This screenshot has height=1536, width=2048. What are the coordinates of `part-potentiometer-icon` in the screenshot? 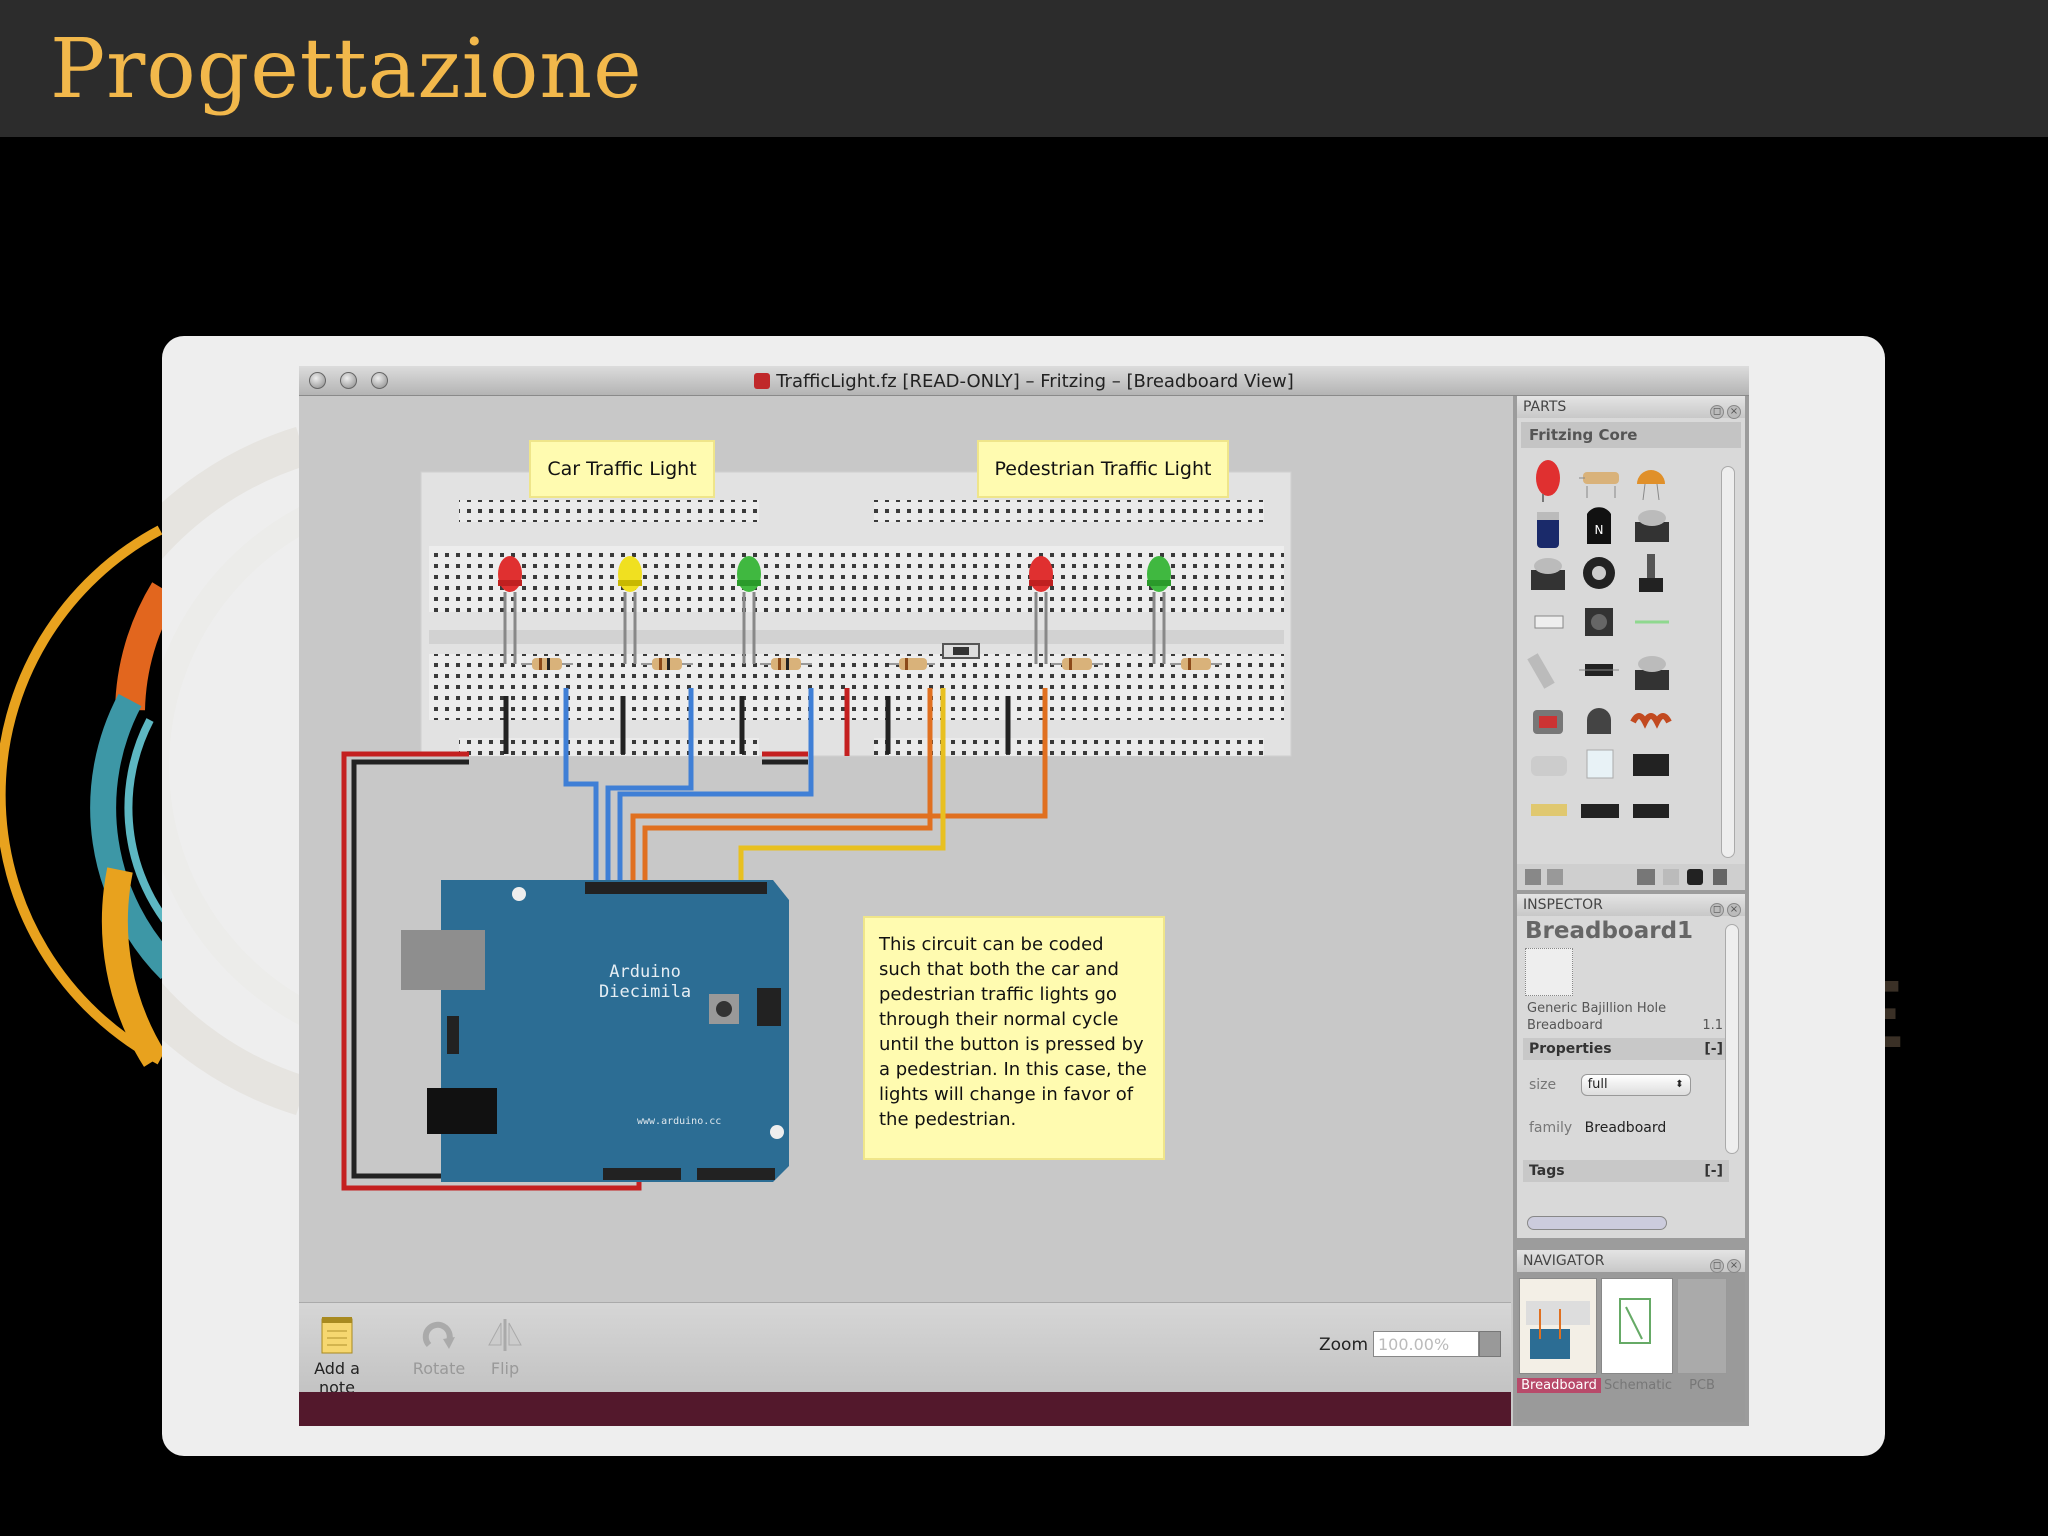 It's located at (1651, 573).